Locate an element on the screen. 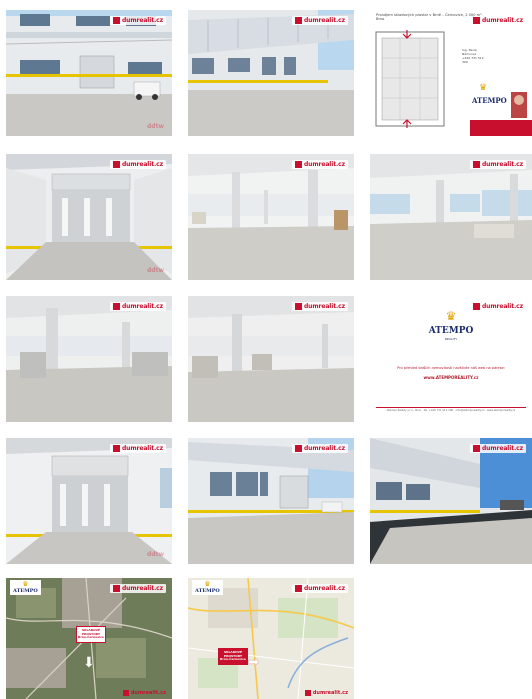 This screenshot has width=532, height=699. arrow-down-icon: ⬇ is located at coordinates (89, 663).